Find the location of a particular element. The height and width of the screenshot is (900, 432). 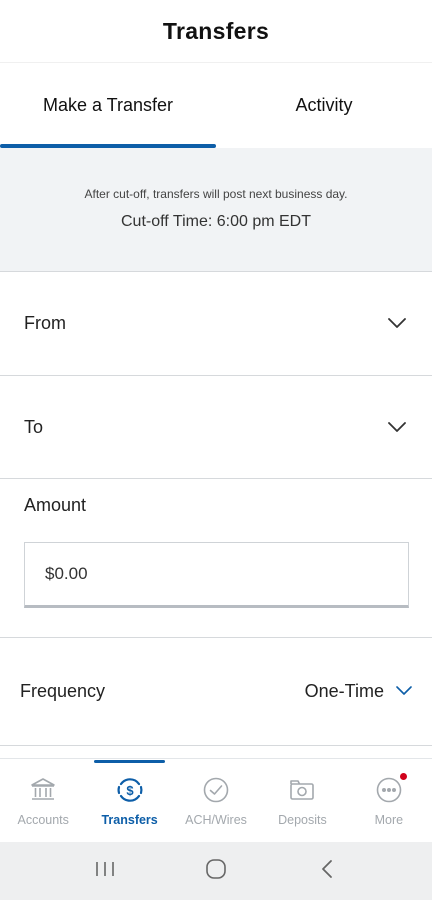

tab-bar: Make a Transfer Activity is located at coordinates (216, 105).